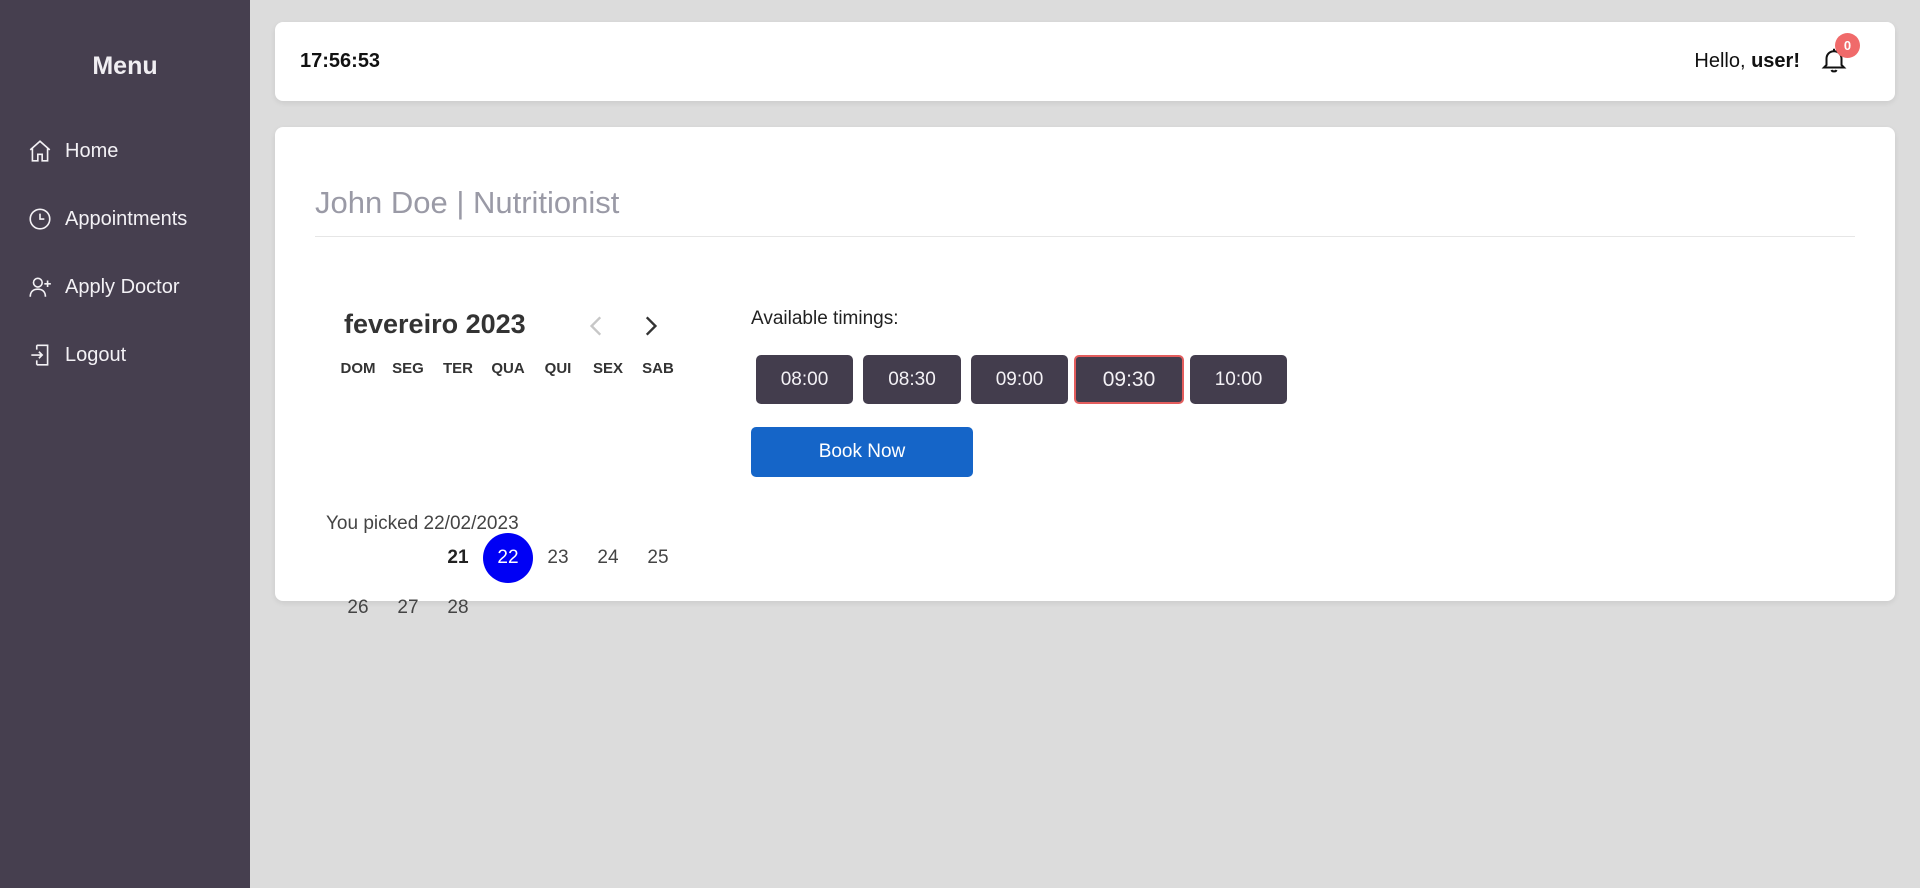  Describe the element at coordinates (825, 318) in the screenshot. I see `timings-label: Available timings:` at that location.